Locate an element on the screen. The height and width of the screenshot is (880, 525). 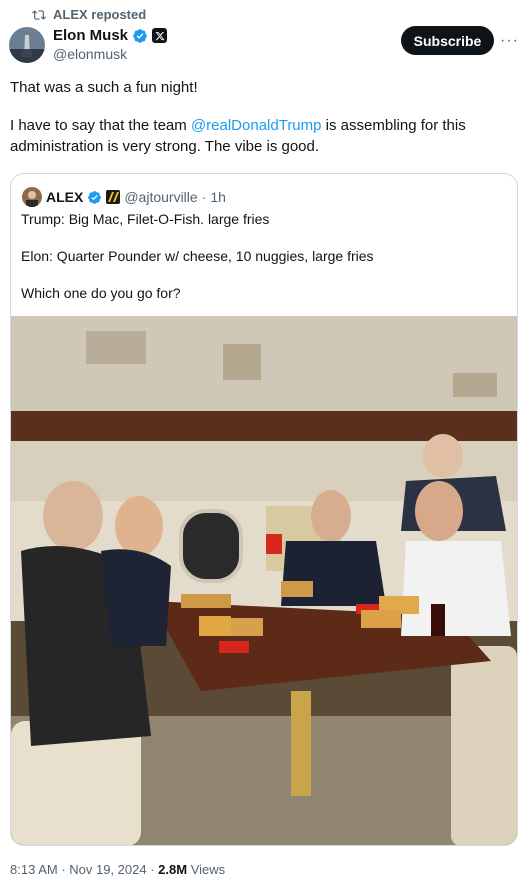
tweet-date: Nov 19, 2024 is located at coordinates (107, 869).